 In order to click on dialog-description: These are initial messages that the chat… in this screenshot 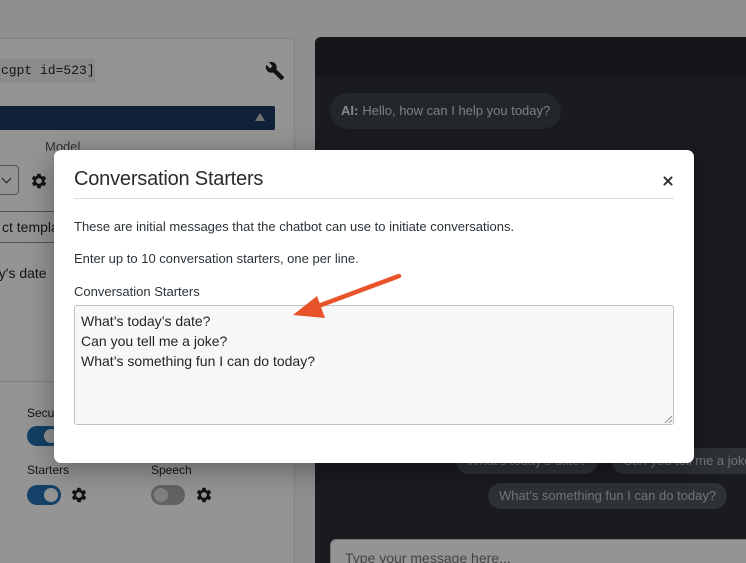, I will do `click(294, 226)`.